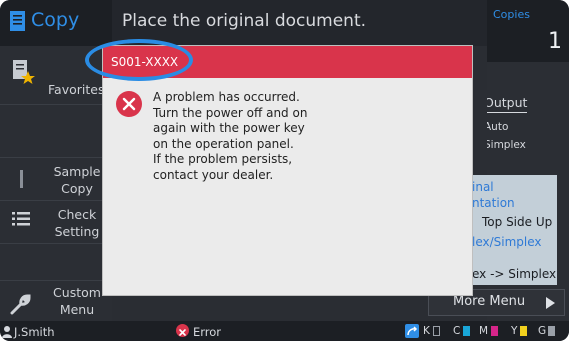 This screenshot has width=569, height=341. I want to click on orientation-value: Top Side Up, so click(517, 222).